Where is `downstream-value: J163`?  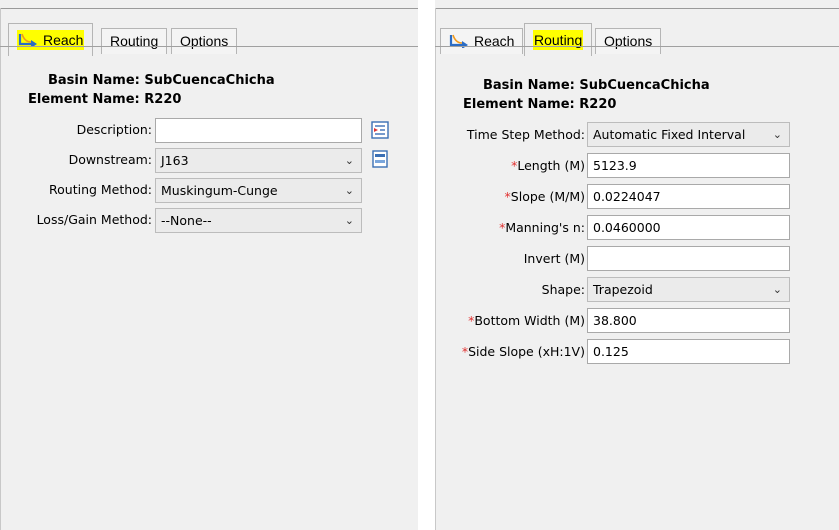 downstream-value: J163 is located at coordinates (175, 160).